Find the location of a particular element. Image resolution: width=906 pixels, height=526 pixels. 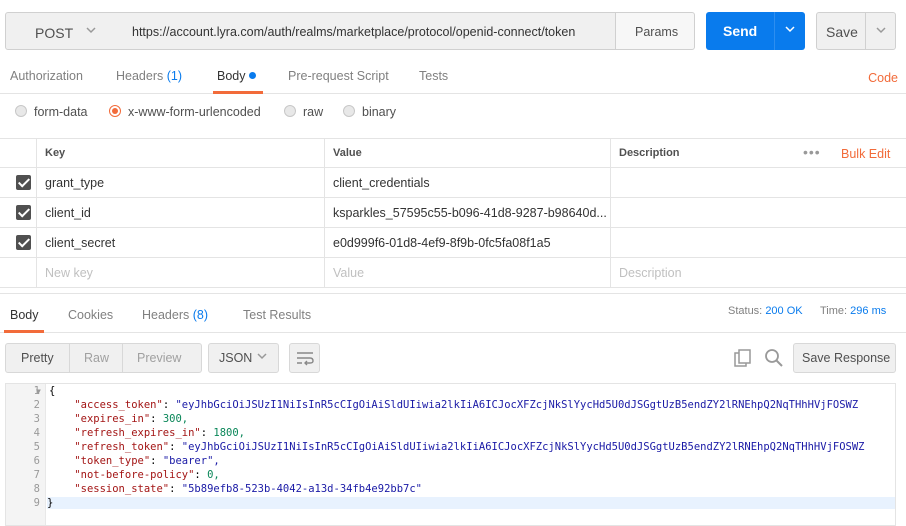

view-raw-button: Raw is located at coordinates (96, 358).